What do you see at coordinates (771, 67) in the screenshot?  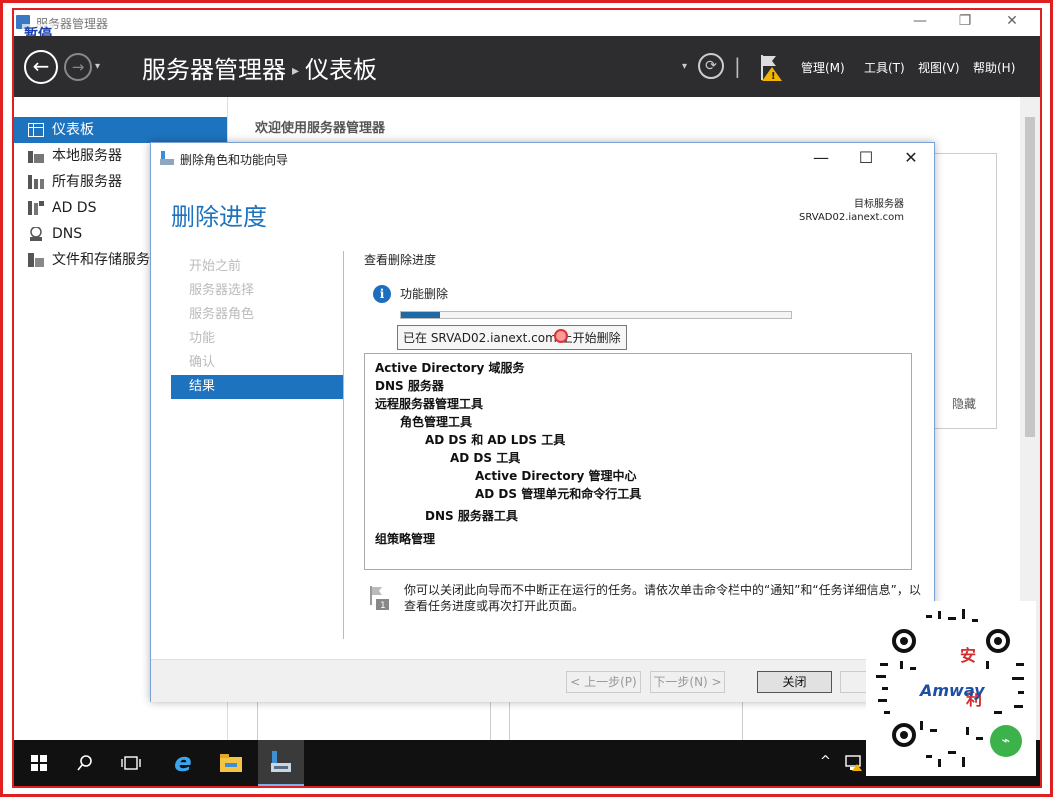 I see `notifications-flag-icon: !` at bounding box center [771, 67].